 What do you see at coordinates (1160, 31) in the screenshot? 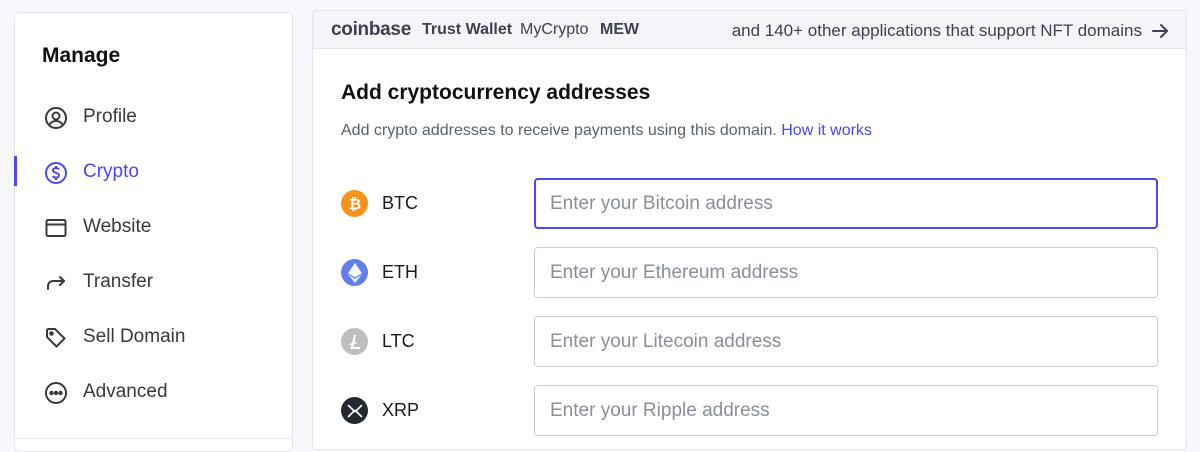
I see `arrow-right-icon` at bounding box center [1160, 31].